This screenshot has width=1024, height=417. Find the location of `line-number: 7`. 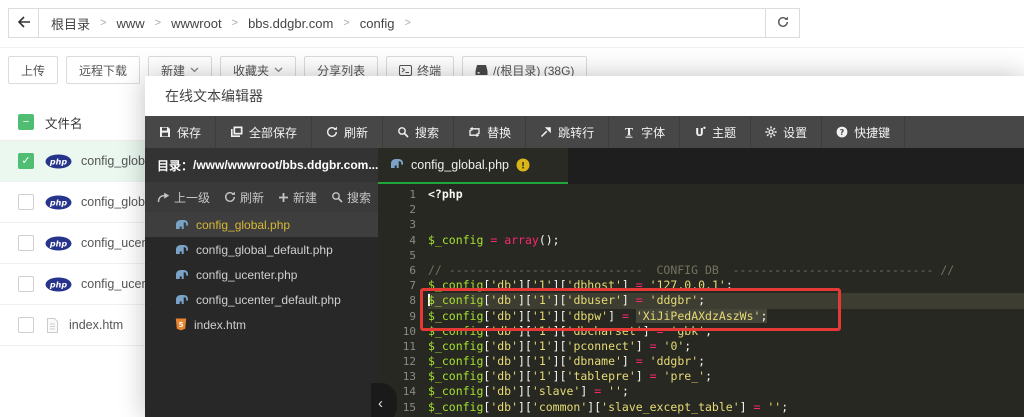

line-number: 7 is located at coordinates (412, 286).